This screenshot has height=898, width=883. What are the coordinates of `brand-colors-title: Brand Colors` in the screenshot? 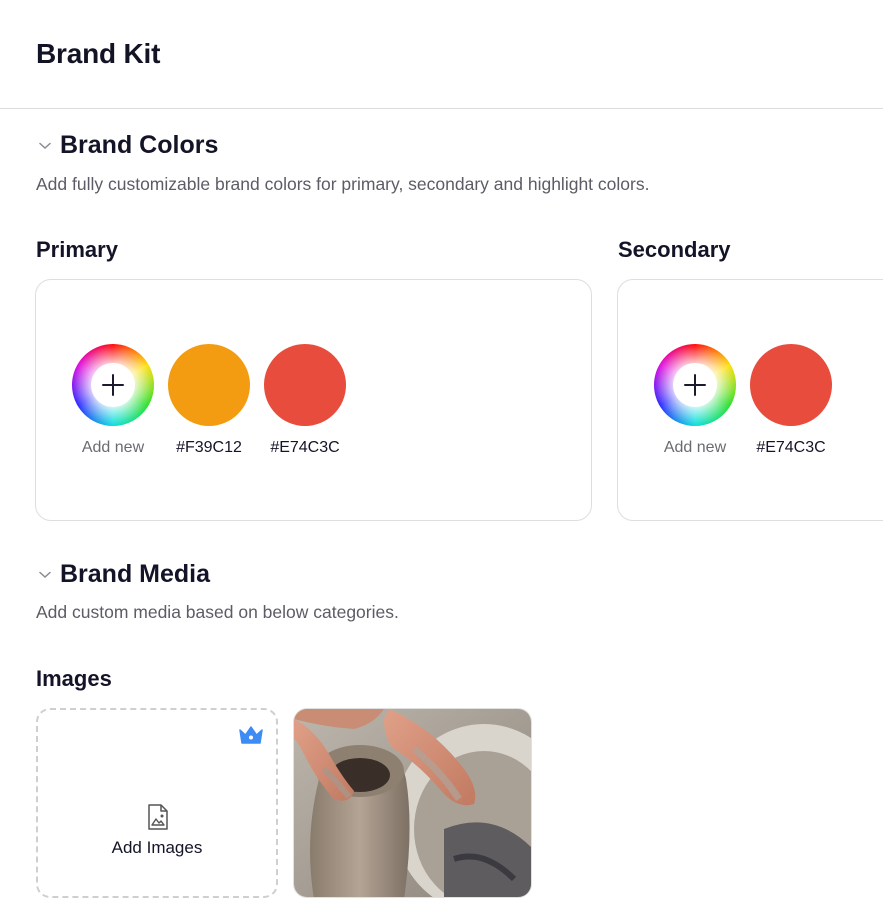 It's located at (139, 145).